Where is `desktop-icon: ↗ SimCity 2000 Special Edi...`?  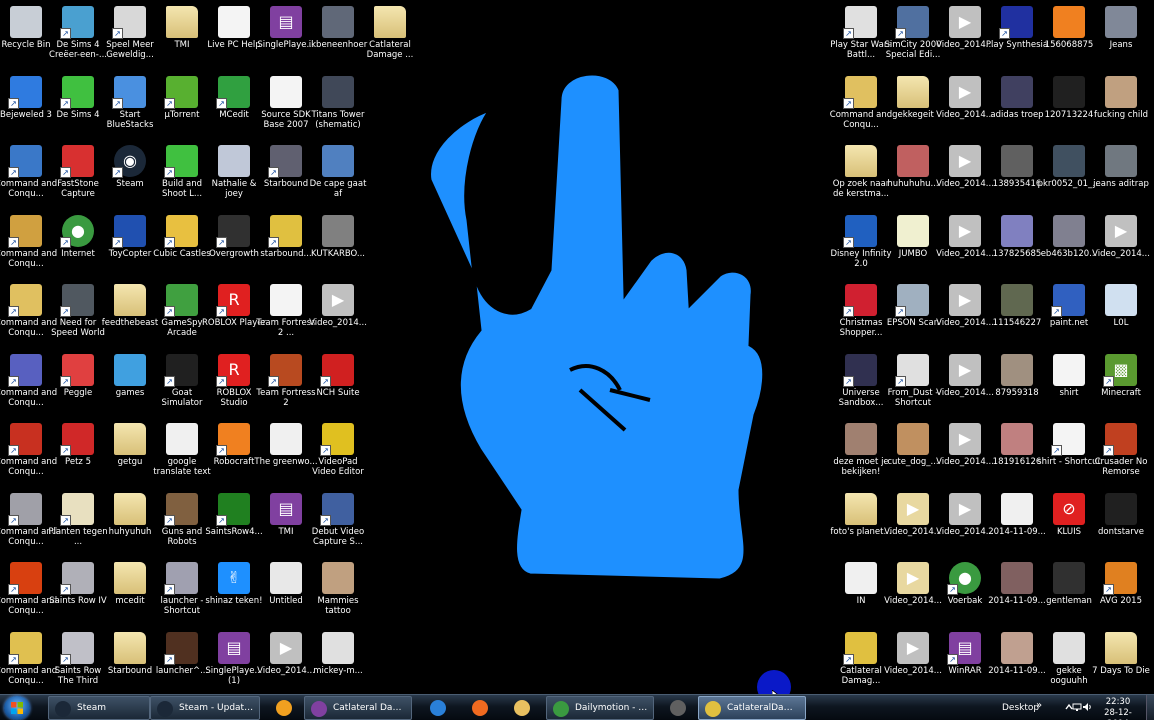 desktop-icon: ↗ SimCity 2000 Special Edi... is located at coordinates (913, 37).